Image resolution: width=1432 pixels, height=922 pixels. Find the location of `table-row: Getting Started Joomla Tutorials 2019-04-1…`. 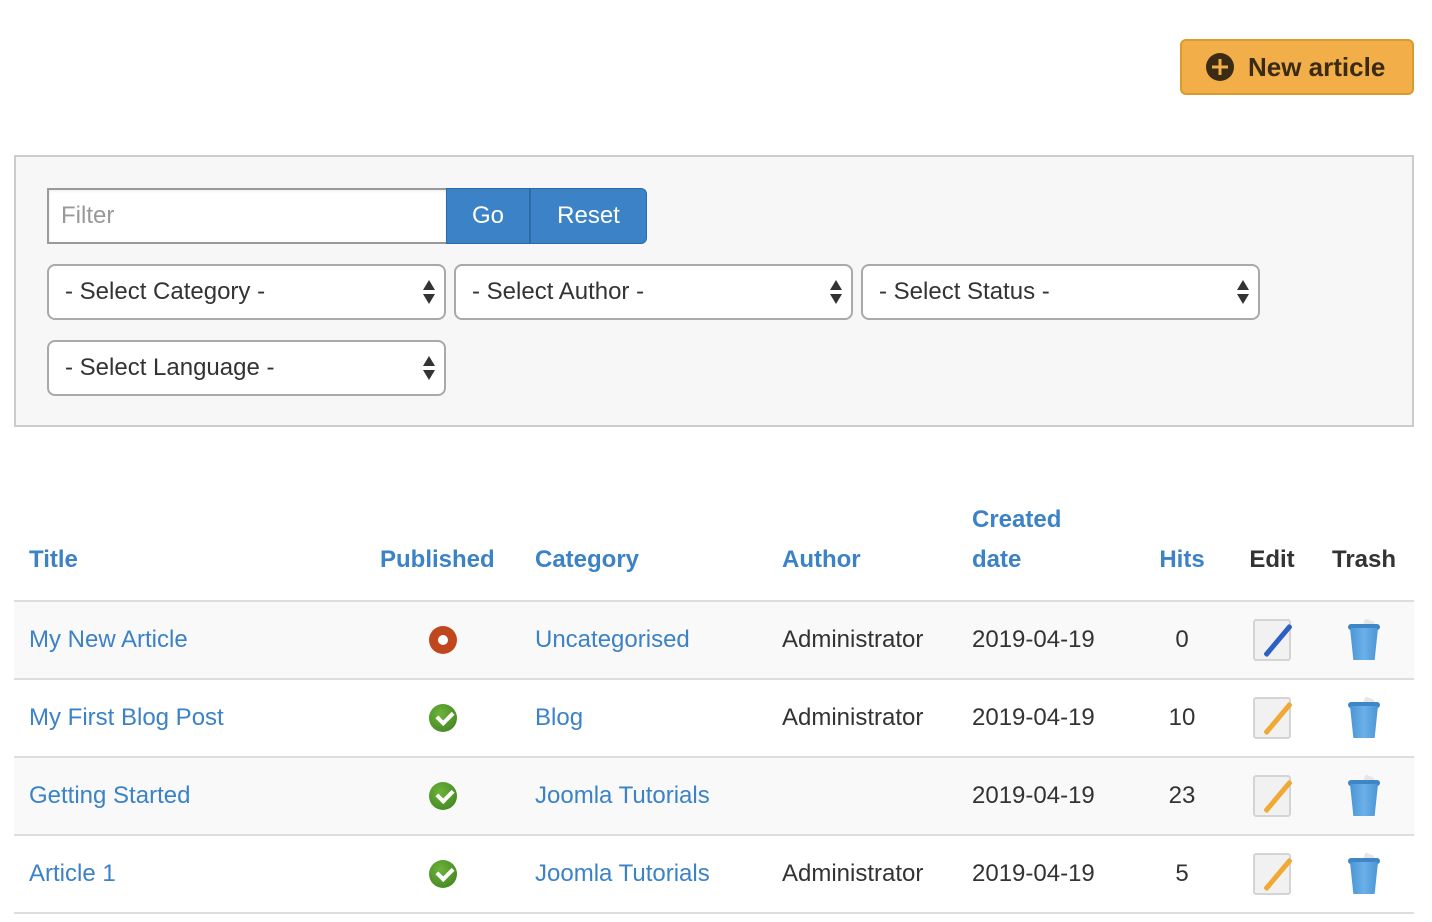

table-row: Getting Started Joomla Tutorials 2019-04-1… is located at coordinates (714, 796).